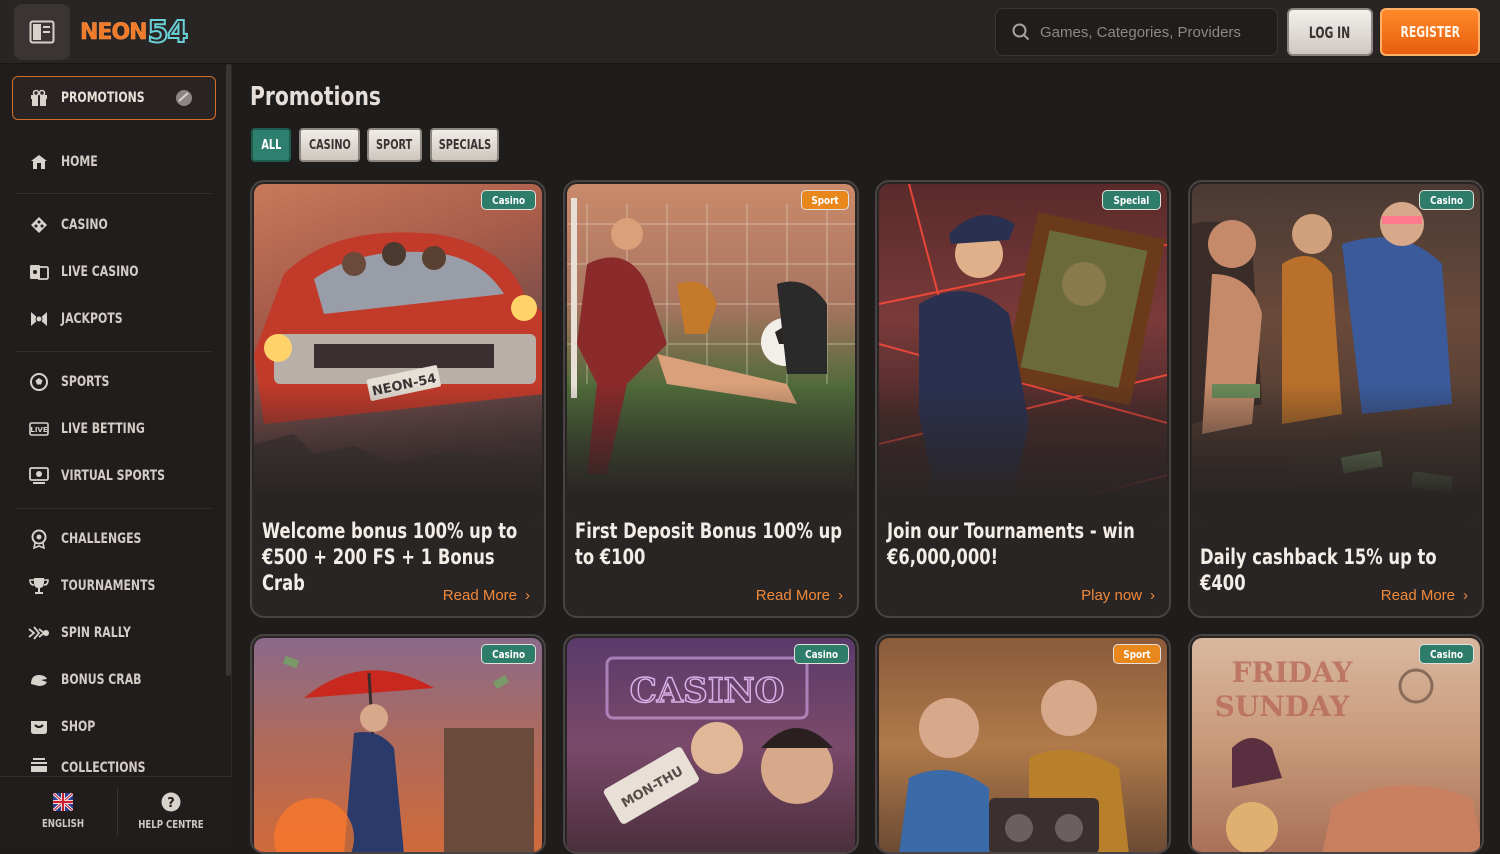 This screenshot has height=854, width=1500. I want to click on gift-icon, so click(39, 97).